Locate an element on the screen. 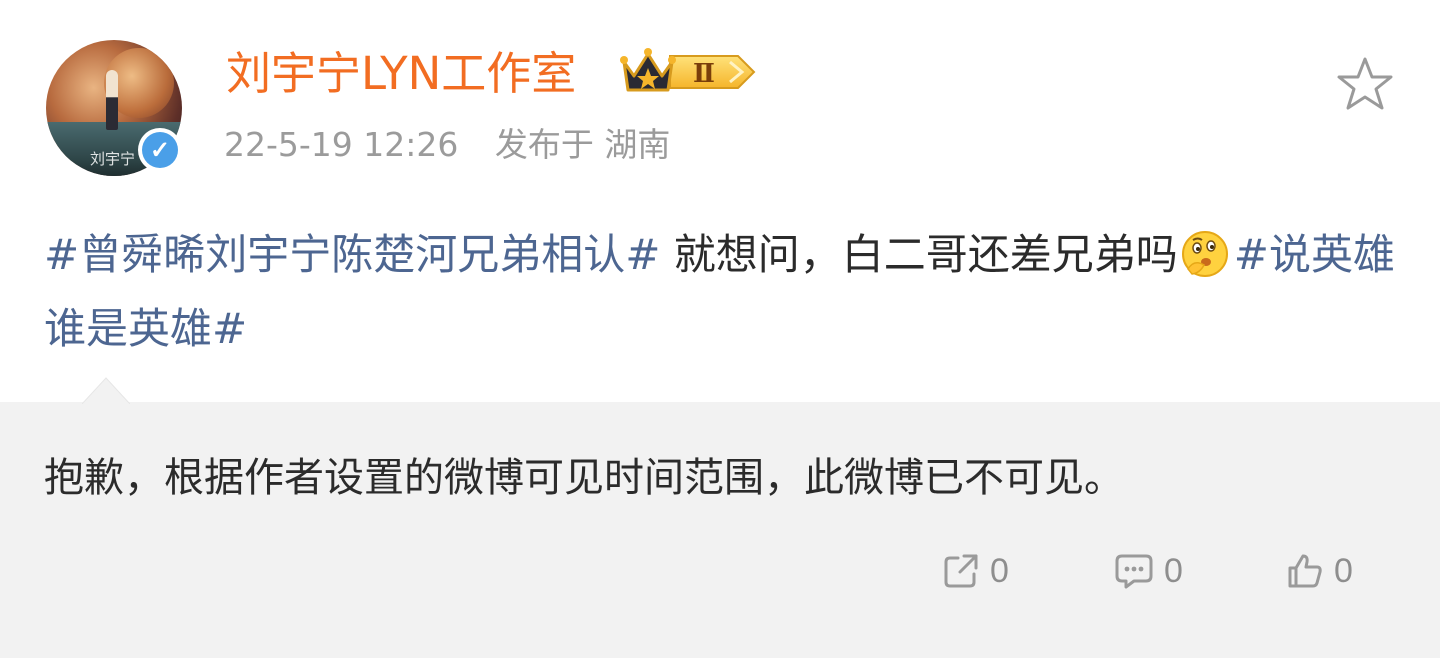  author-name: 刘宇宁LYN工作室 is located at coordinates (401, 74).